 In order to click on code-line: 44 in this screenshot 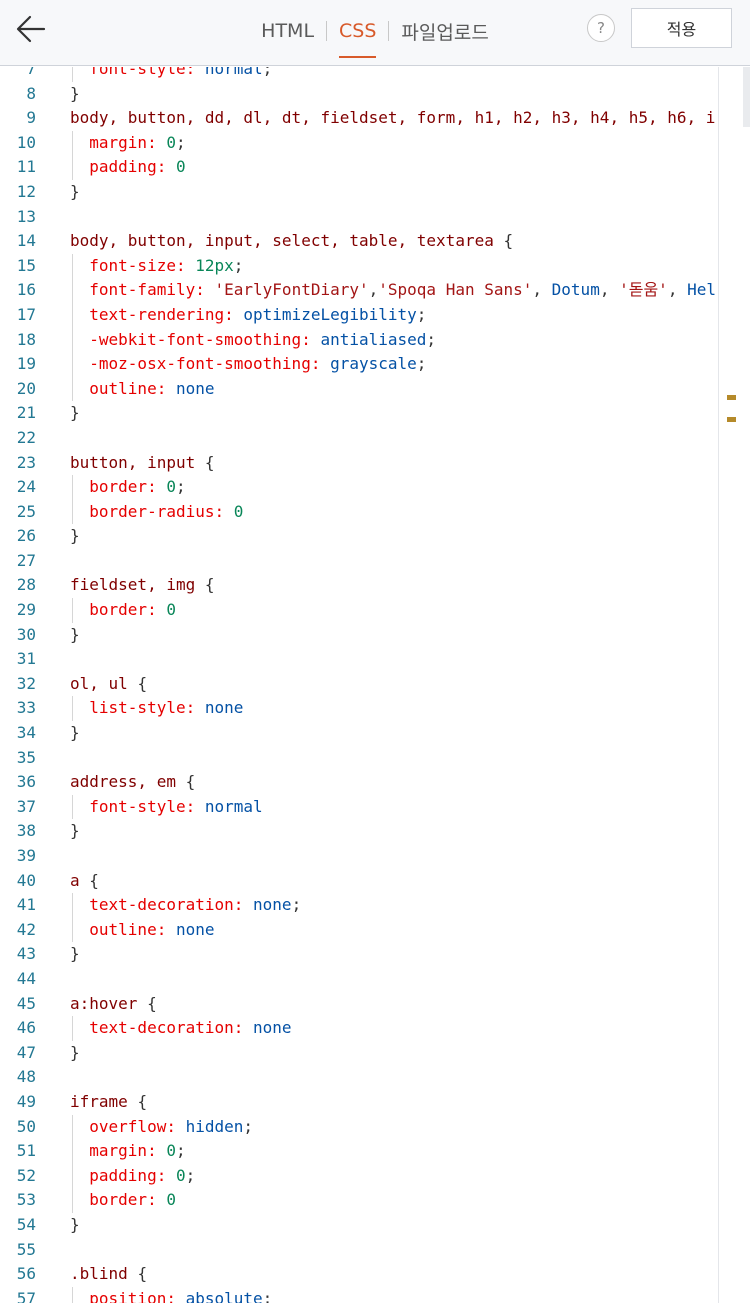, I will do `click(359, 979)`.